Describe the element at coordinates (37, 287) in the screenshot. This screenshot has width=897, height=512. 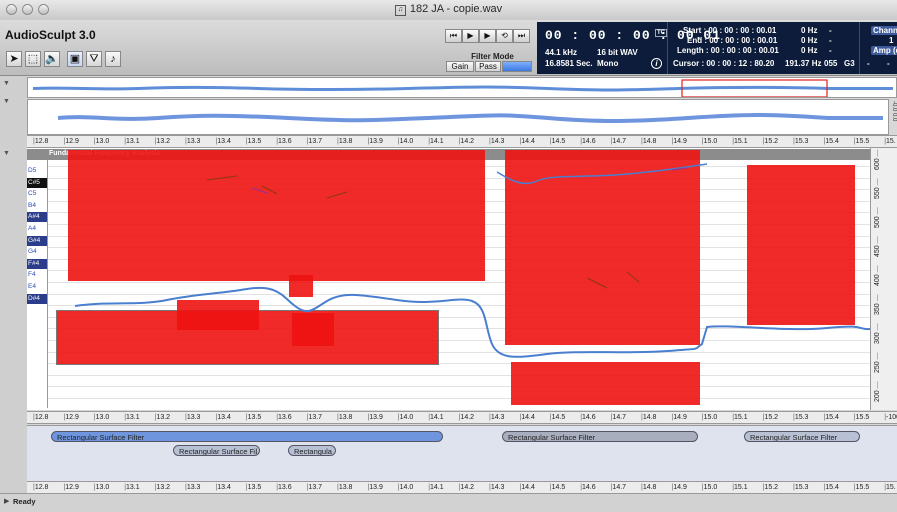
I see `piano-key: E4` at that location.